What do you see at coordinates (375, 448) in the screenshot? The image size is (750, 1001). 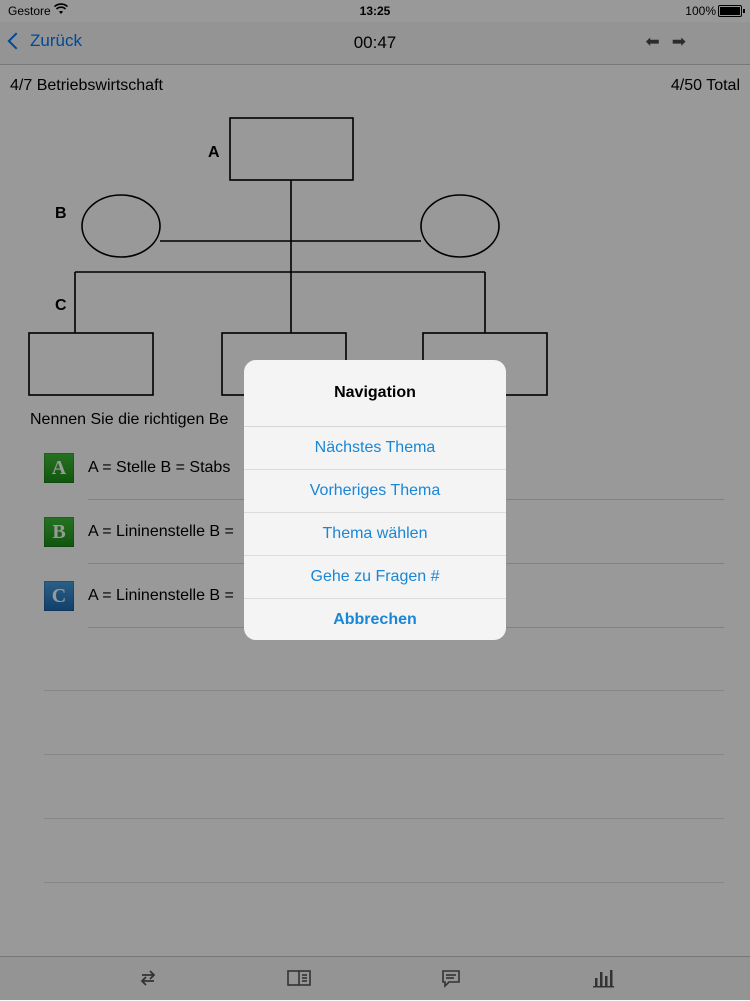 I see `next-topic-button: Nächstes Thema` at bounding box center [375, 448].